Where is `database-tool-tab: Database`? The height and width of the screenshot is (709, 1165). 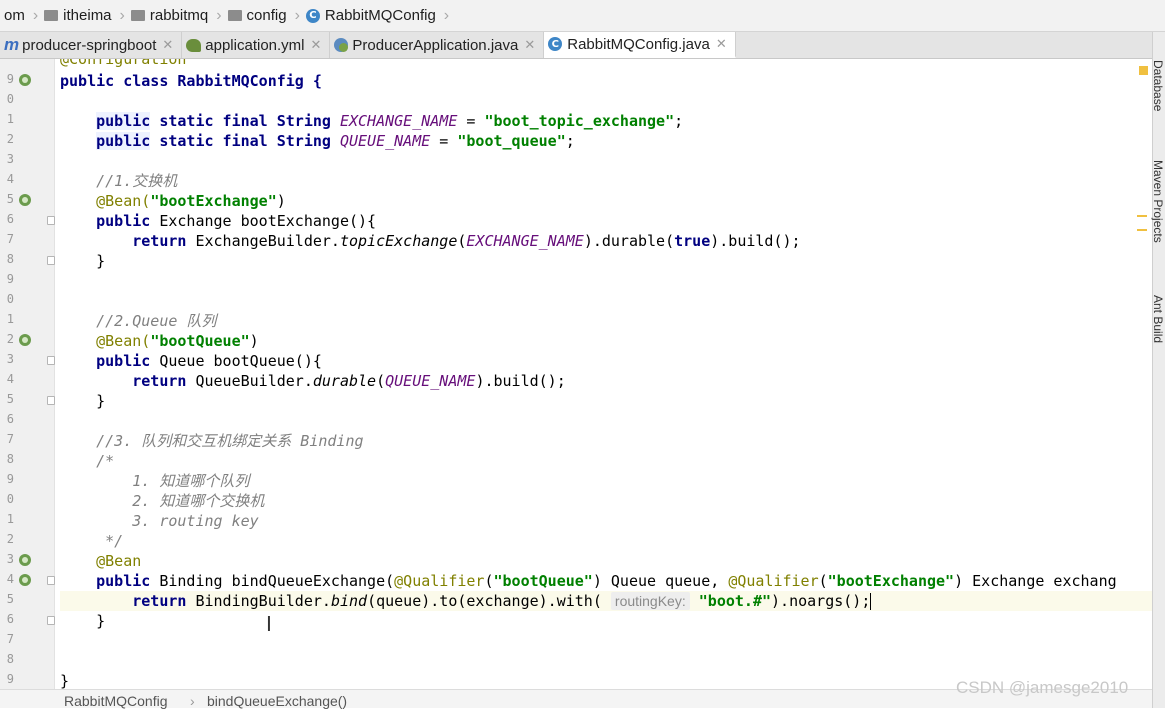 database-tool-tab: Database is located at coordinates (1158, 85).